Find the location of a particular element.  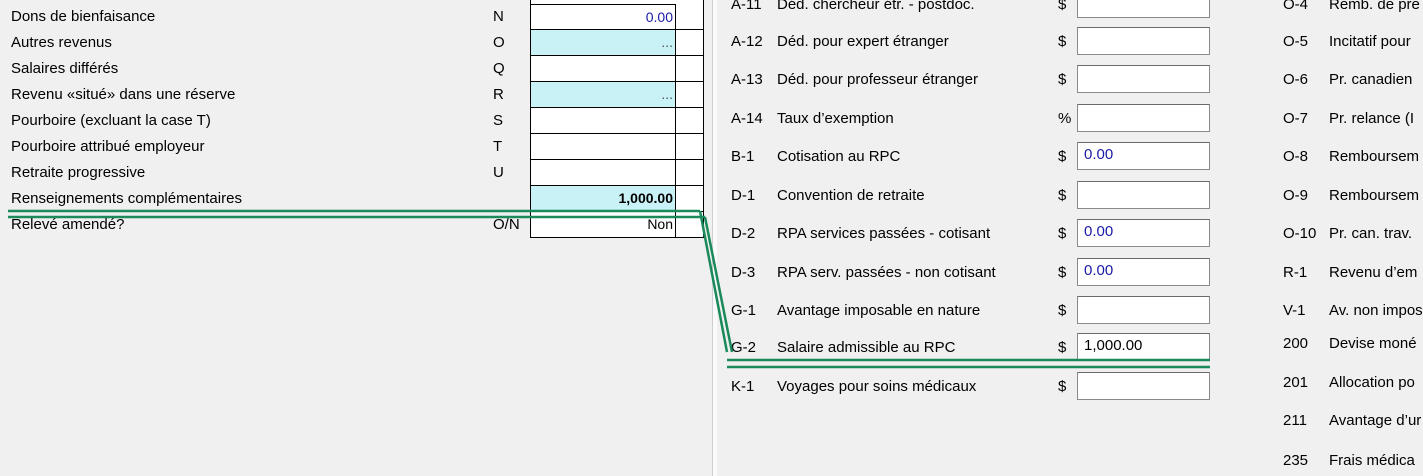

field-label: Relevé amendé? is located at coordinates (68, 224).